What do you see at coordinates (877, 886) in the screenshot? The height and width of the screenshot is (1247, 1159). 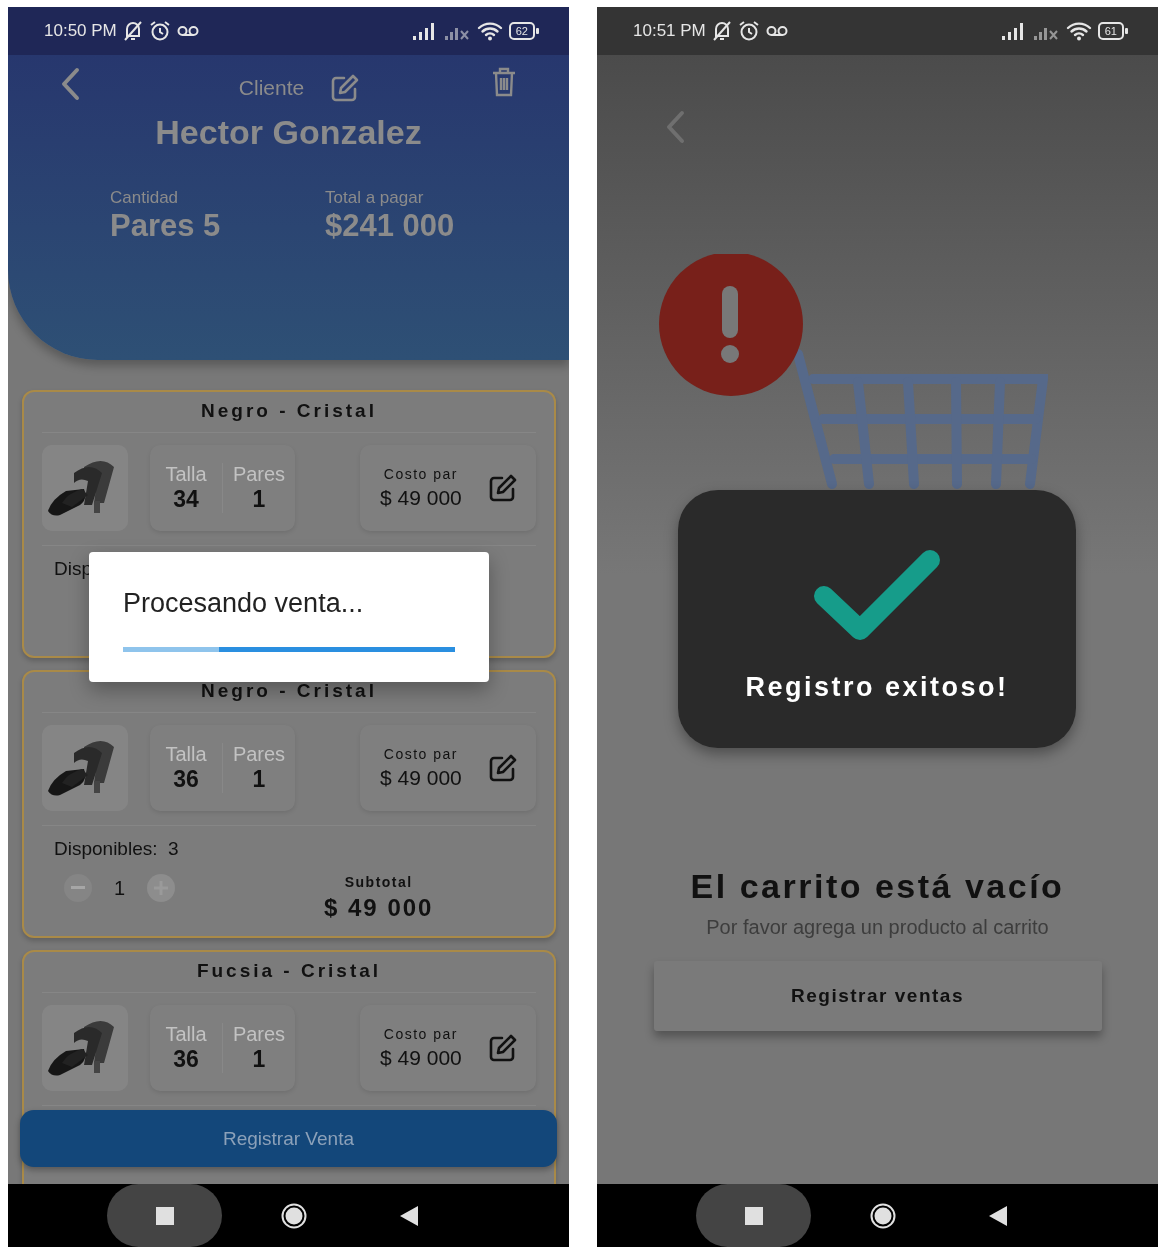 I see `empty-cart-title: El carrito está vacío` at bounding box center [877, 886].